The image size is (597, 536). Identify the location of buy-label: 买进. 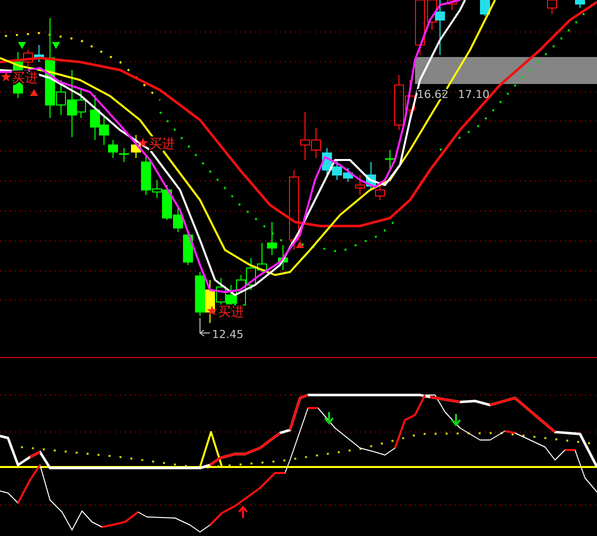
(231, 312).